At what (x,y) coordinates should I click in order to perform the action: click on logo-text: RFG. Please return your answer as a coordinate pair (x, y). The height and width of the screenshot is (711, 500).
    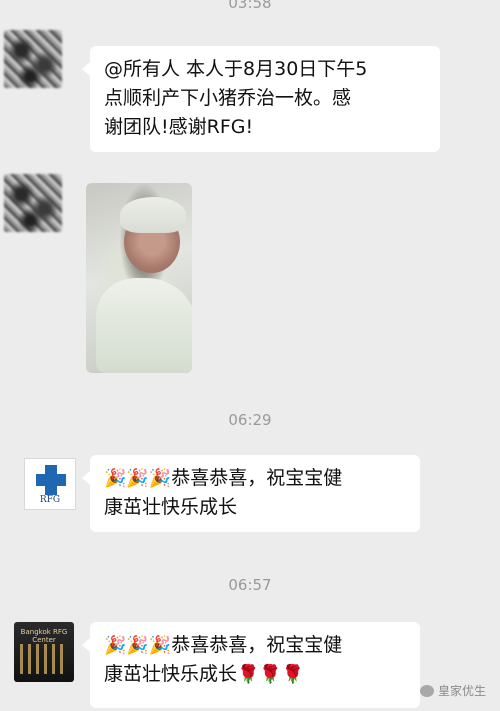
    Looking at the image, I should click on (50, 500).